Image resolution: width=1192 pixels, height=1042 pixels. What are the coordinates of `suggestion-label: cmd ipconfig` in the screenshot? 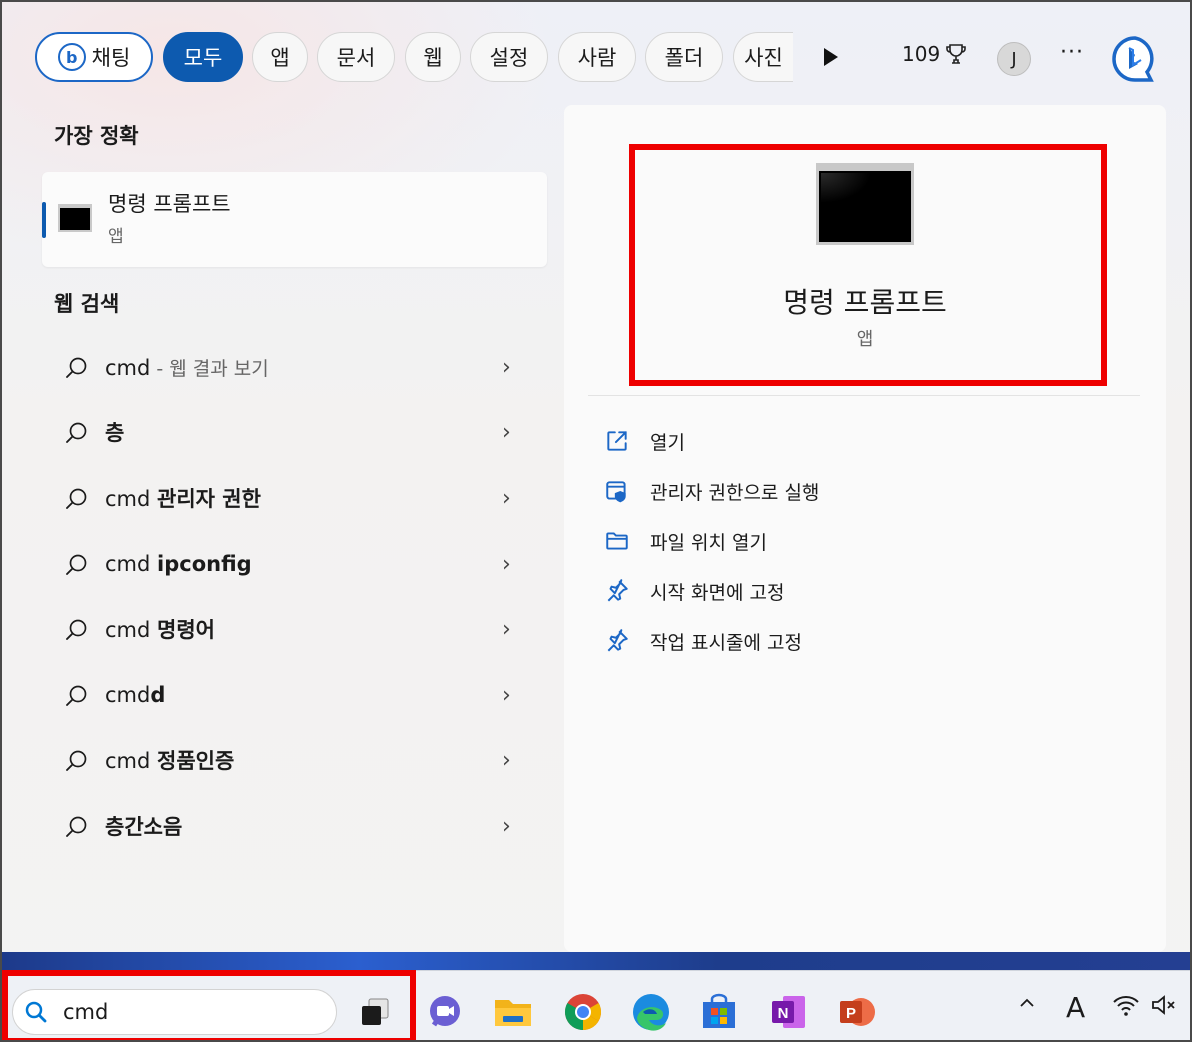 It's located at (178, 564).